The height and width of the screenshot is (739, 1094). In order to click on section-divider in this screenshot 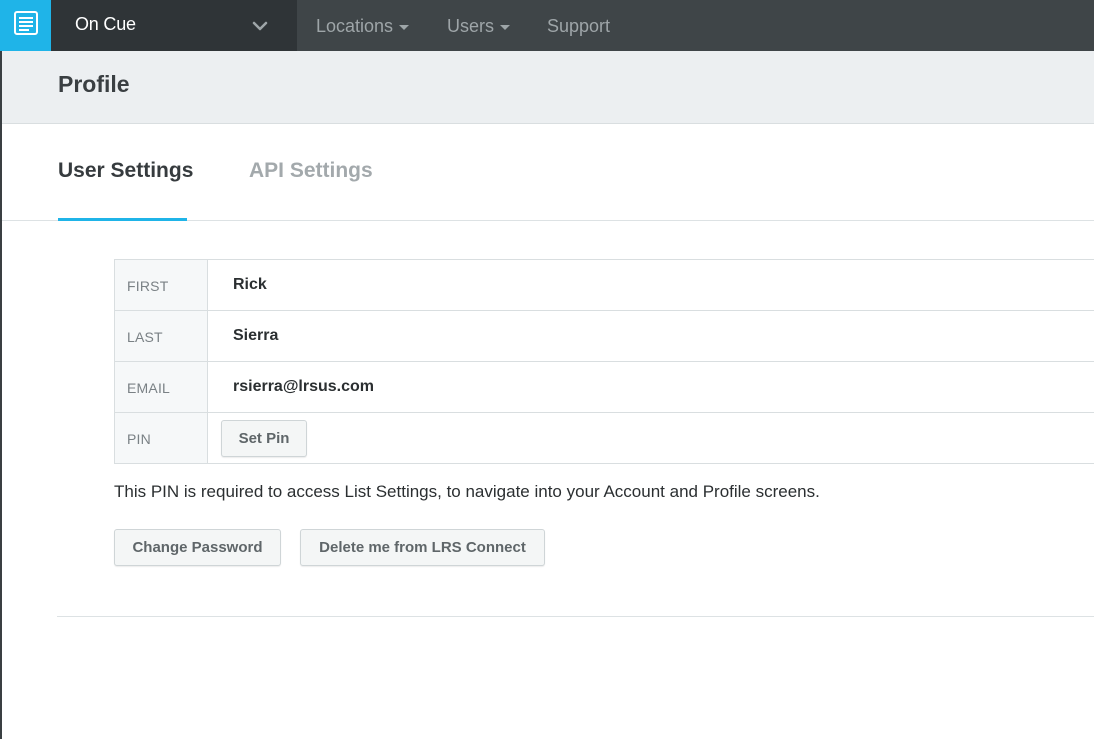, I will do `click(575, 616)`.